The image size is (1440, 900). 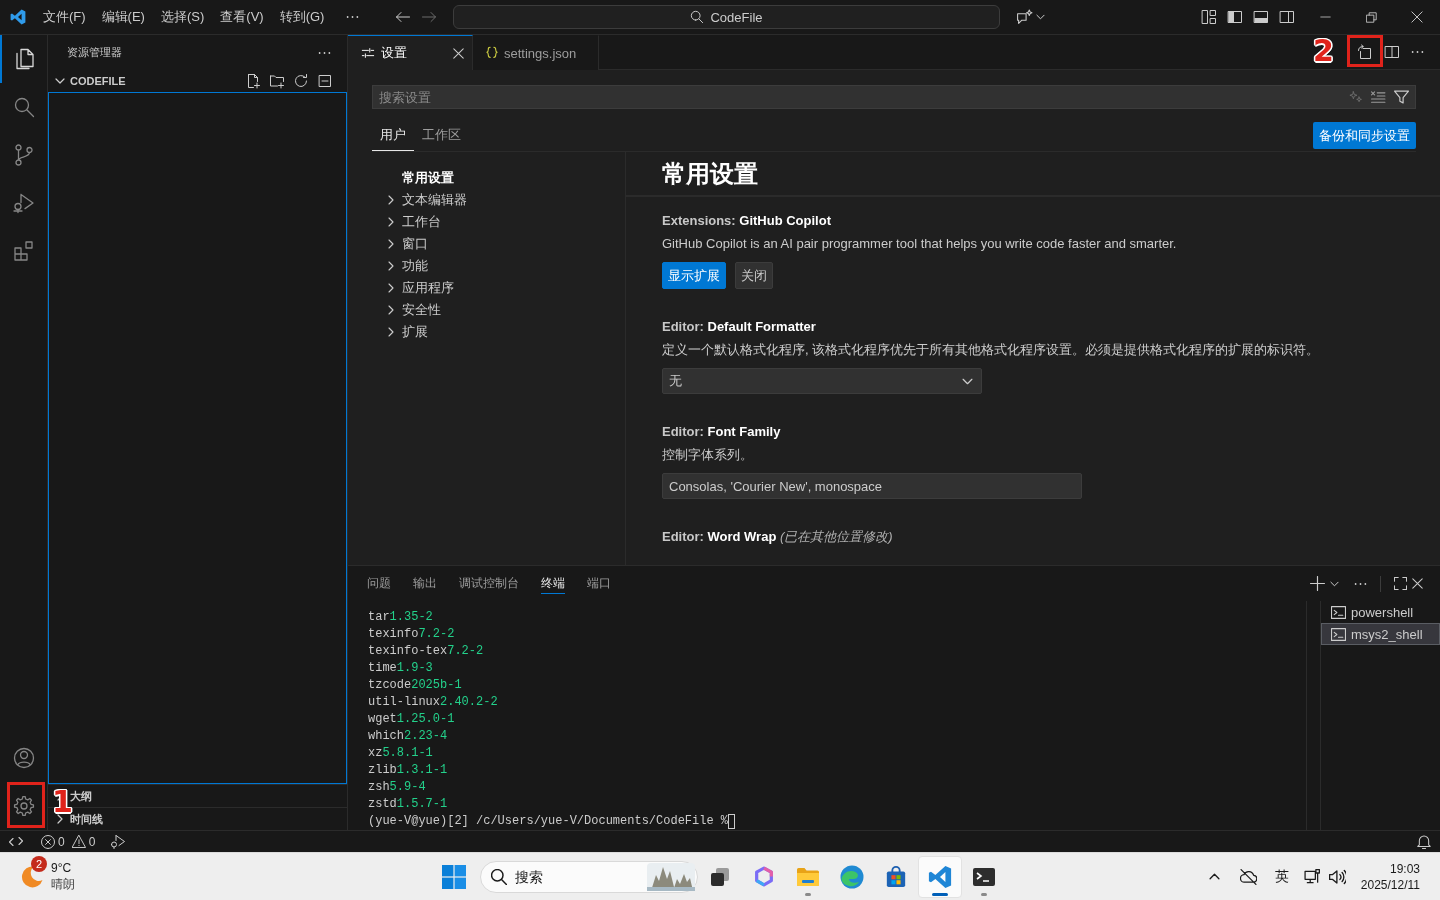 What do you see at coordinates (277, 81) in the screenshot?
I see `new-folder-icon` at bounding box center [277, 81].